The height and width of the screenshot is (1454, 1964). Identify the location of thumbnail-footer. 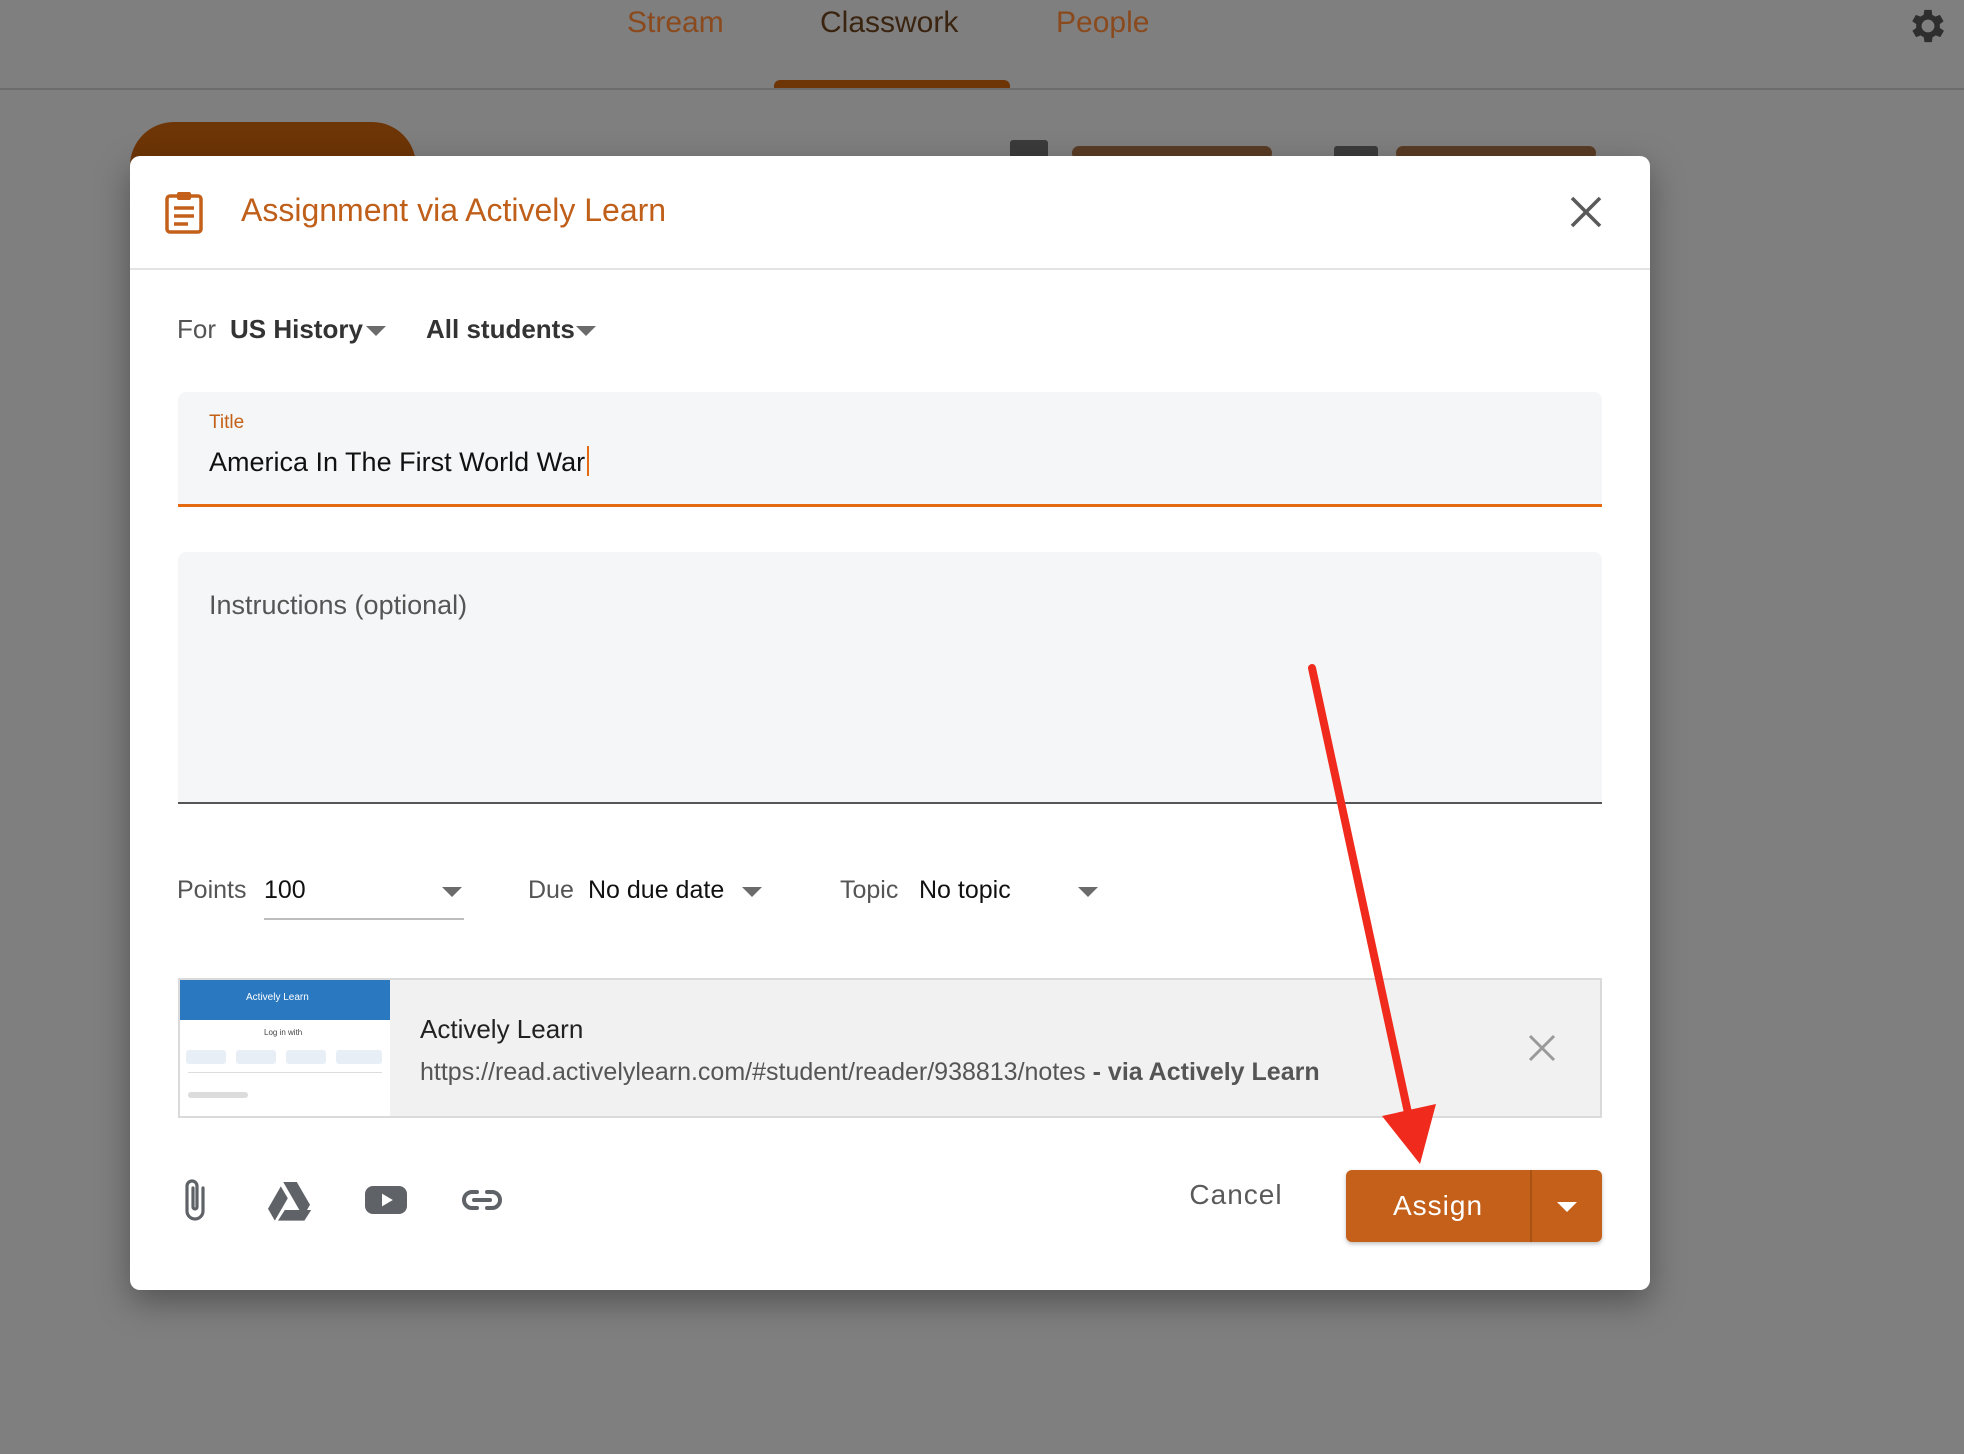
(218, 1095).